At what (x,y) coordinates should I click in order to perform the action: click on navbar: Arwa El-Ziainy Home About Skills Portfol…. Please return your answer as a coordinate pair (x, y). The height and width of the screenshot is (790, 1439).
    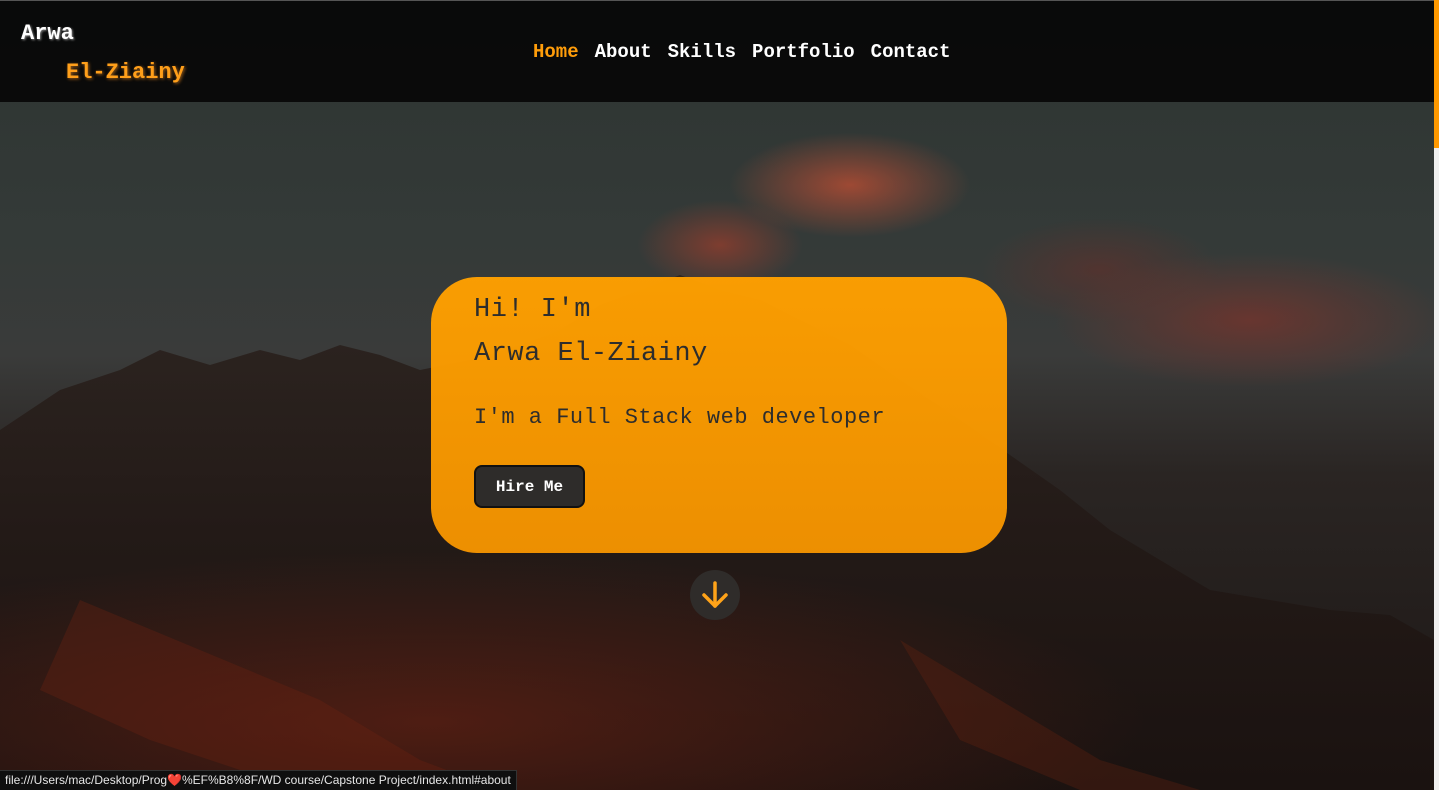
    Looking at the image, I should click on (717, 51).